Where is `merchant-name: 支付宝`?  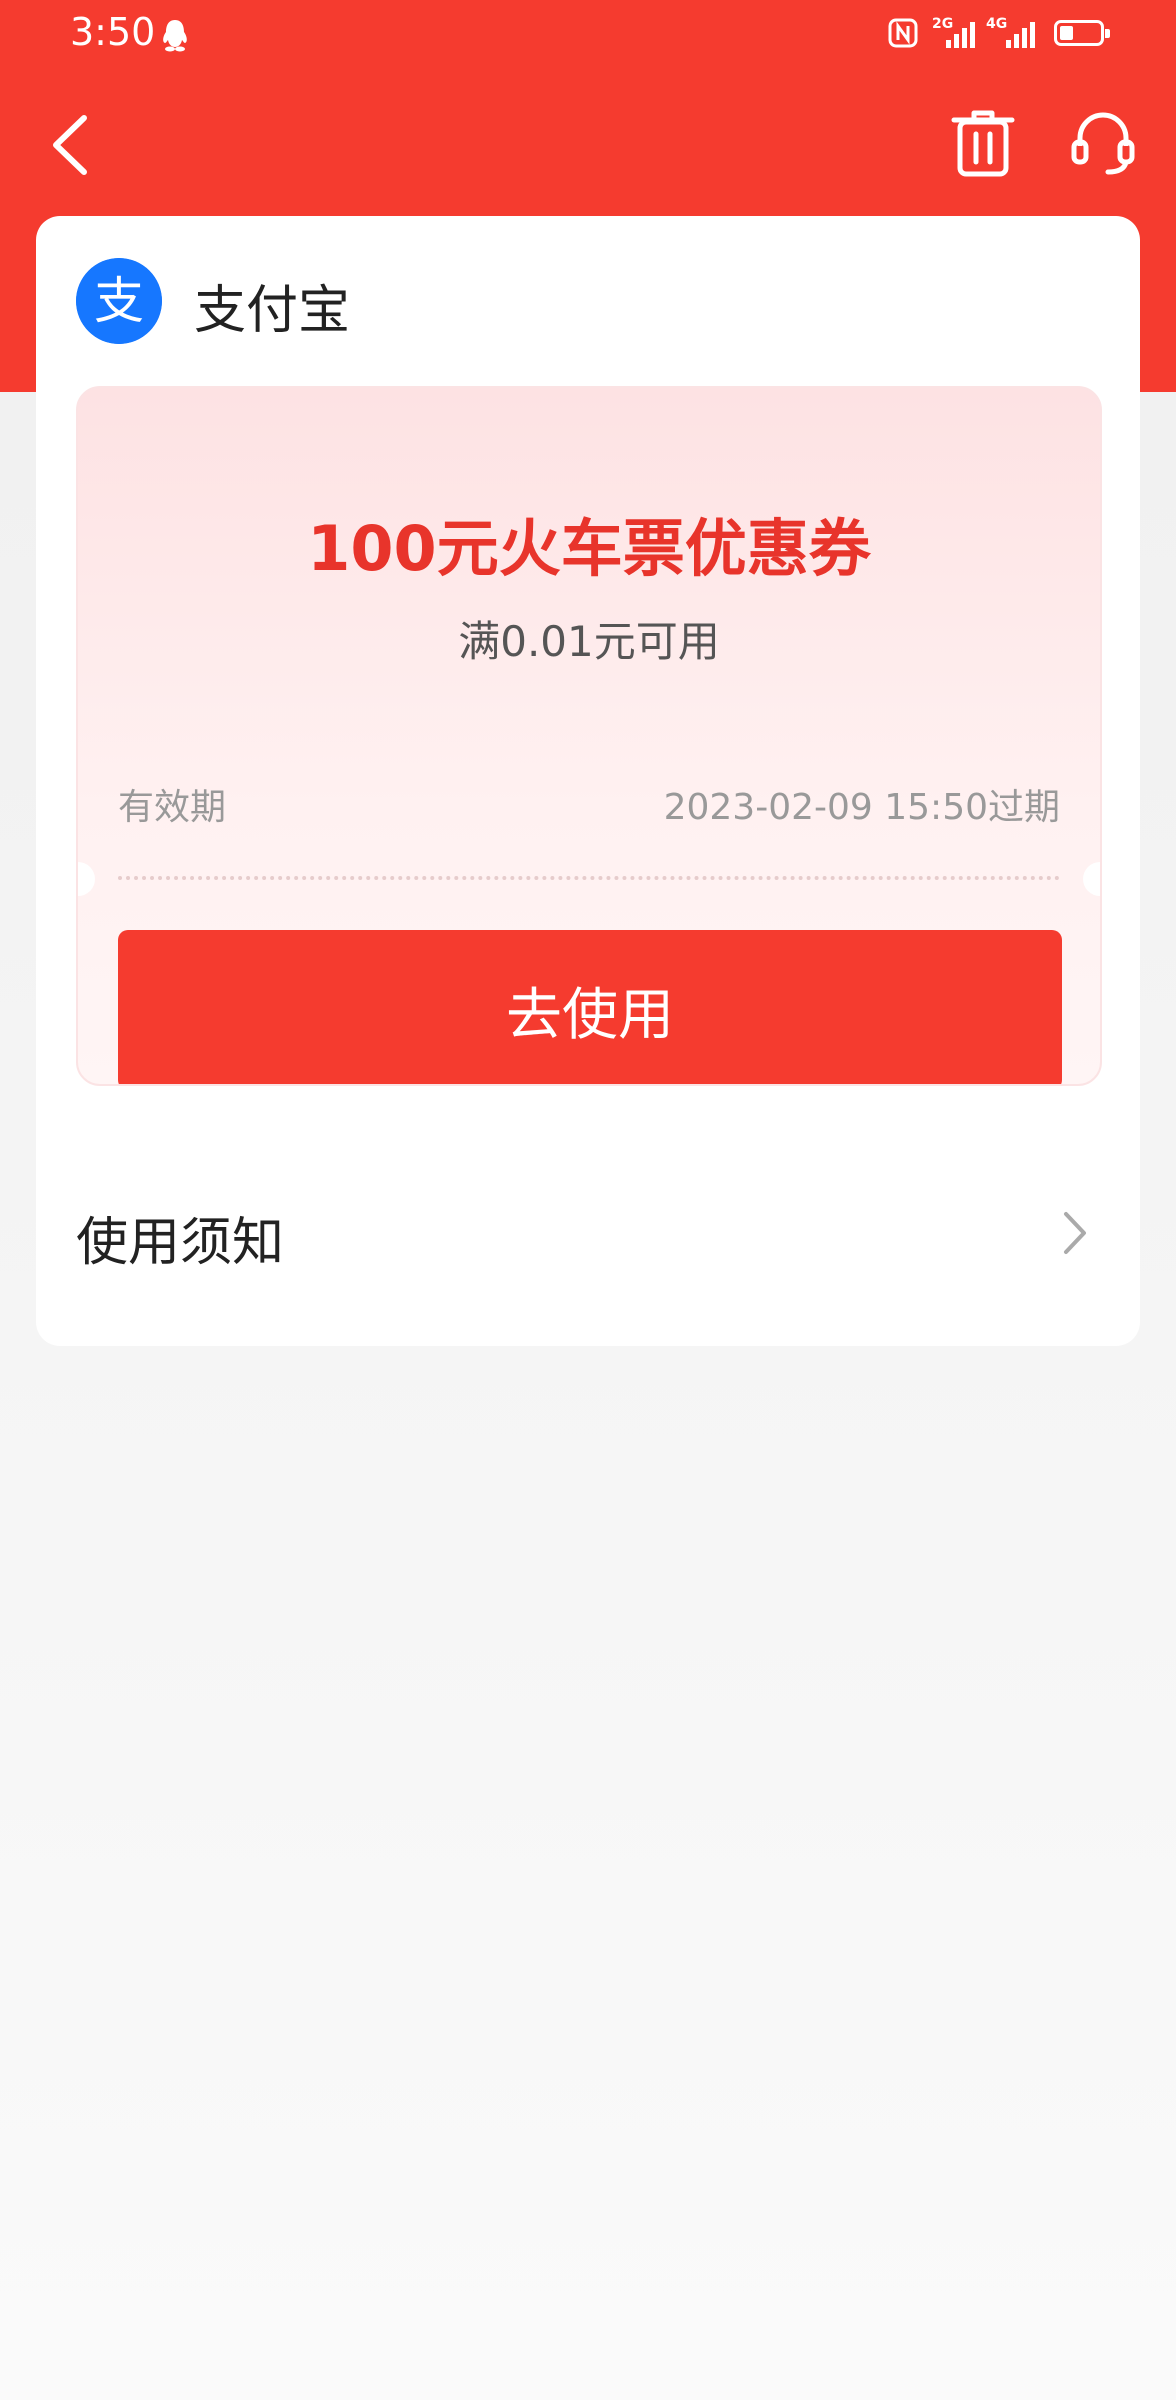
merchant-name: 支付宝 is located at coordinates (272, 311).